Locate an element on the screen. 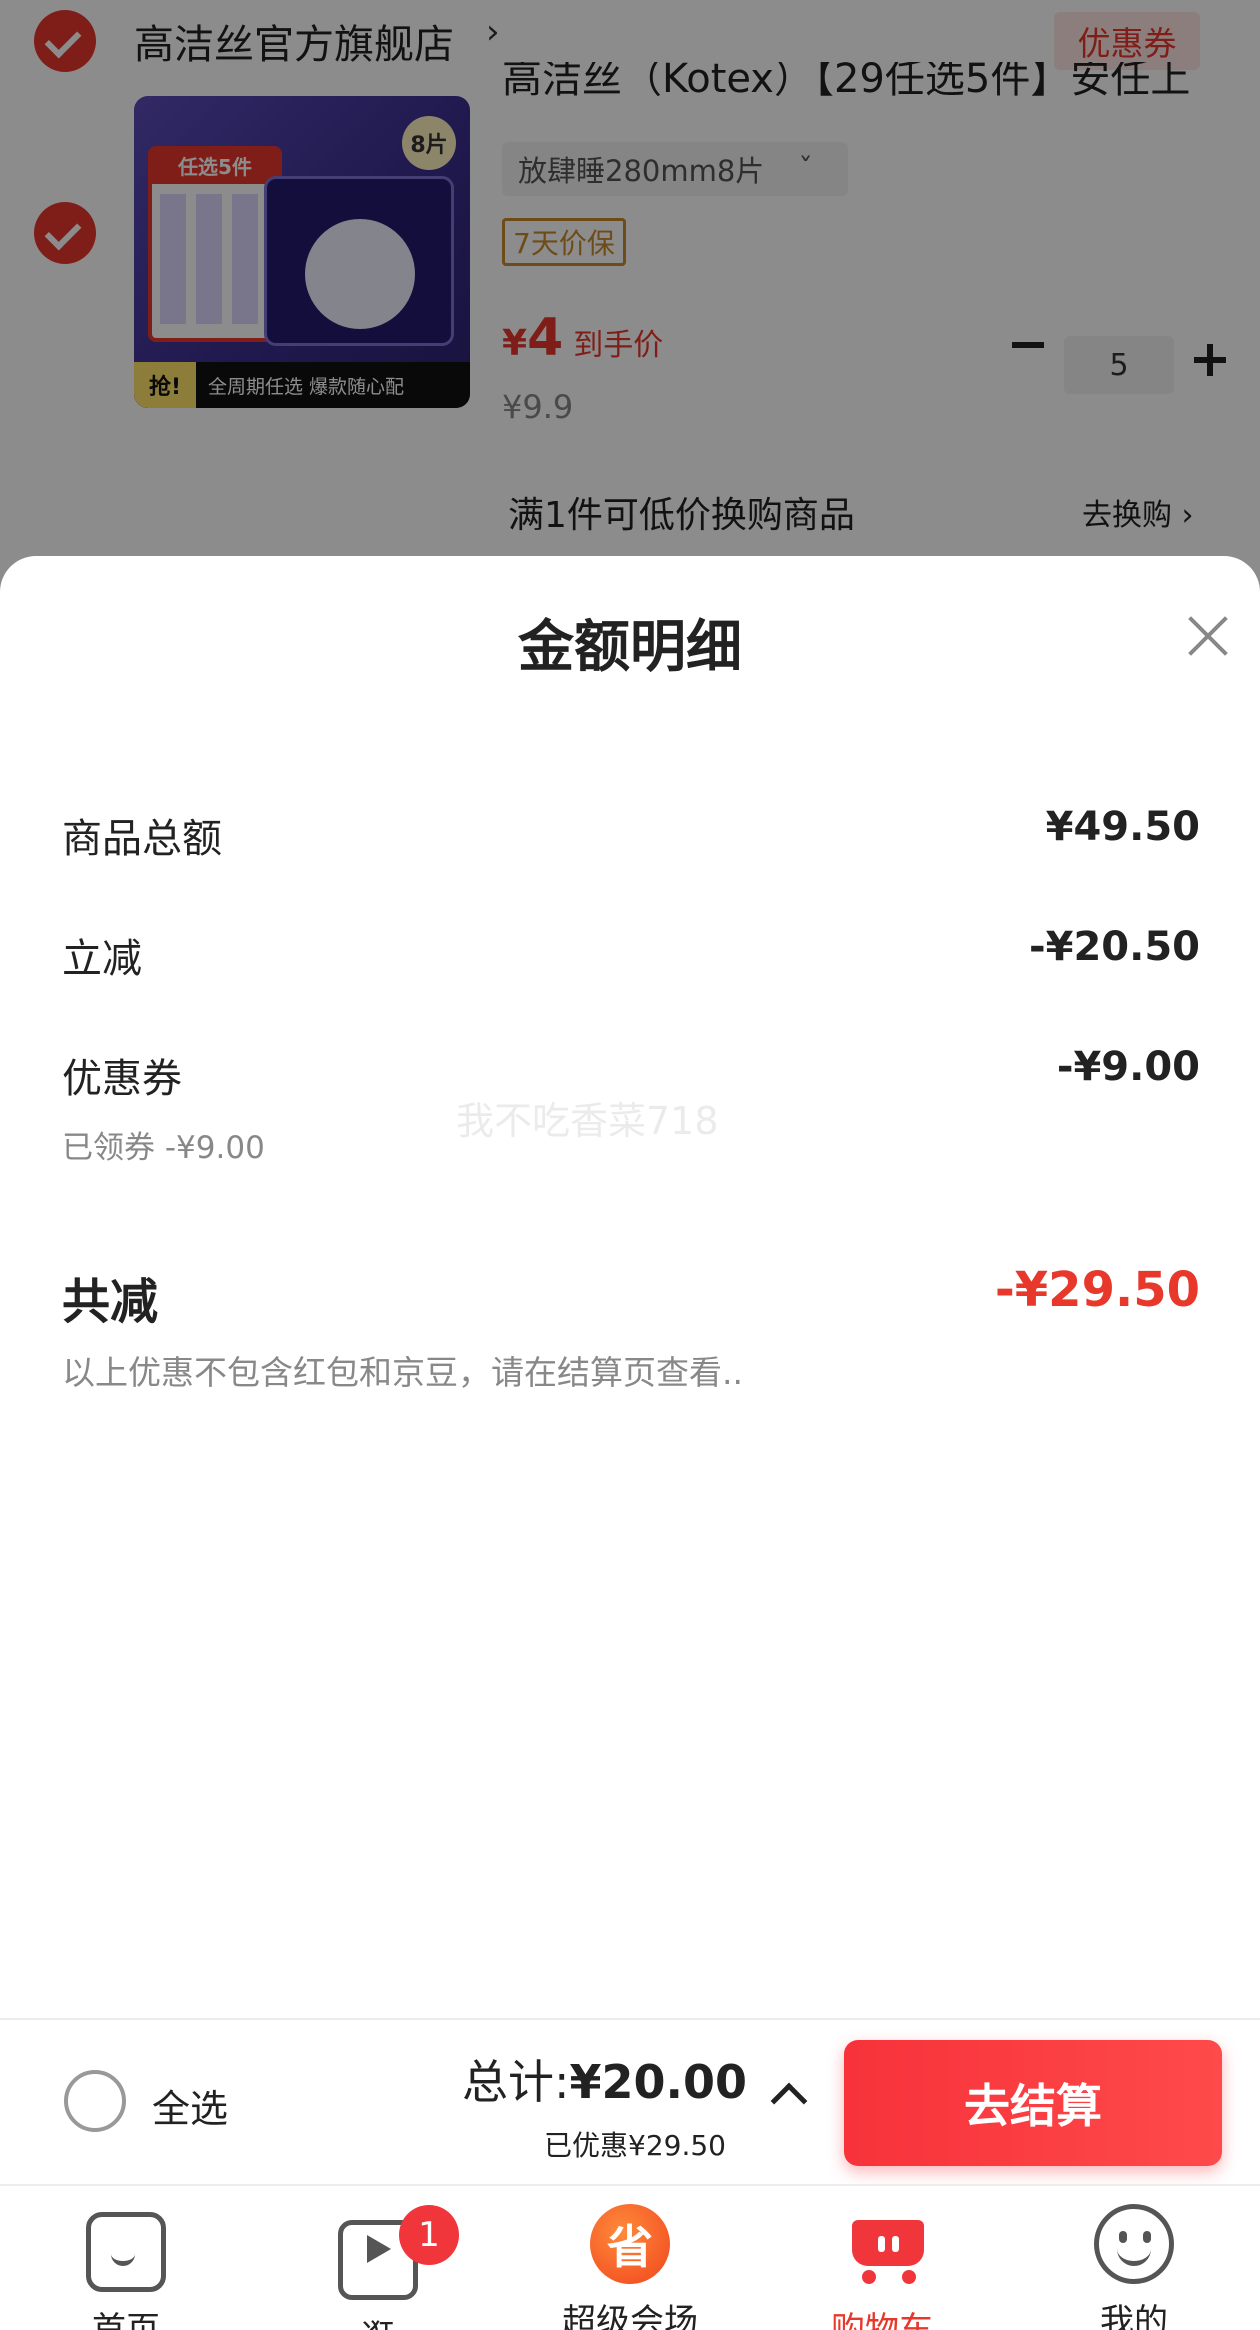 The image size is (1260, 2330). tab-home-label: 首页 is located at coordinates (126, 2320).